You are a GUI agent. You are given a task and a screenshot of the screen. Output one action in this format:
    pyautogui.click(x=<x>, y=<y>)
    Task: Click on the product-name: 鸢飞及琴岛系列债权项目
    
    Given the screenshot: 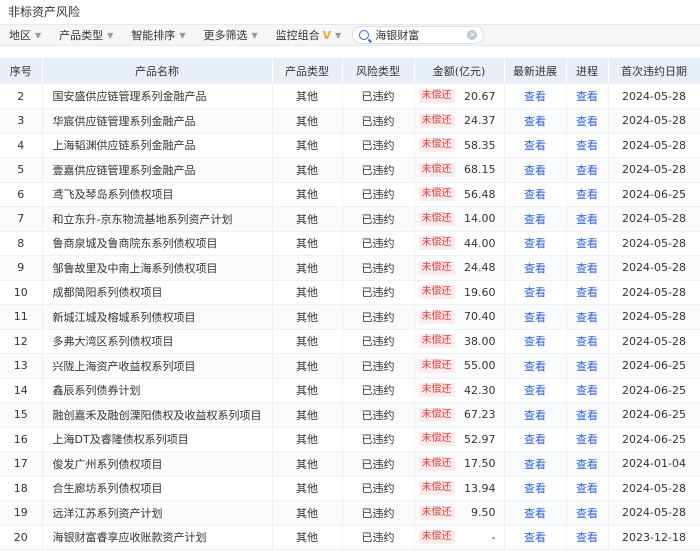 What is the action you would take?
    pyautogui.click(x=157, y=194)
    